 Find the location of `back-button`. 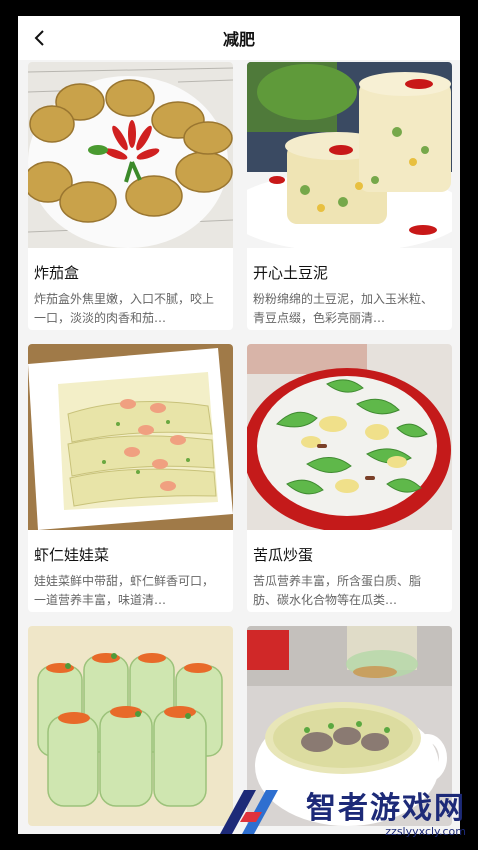

back-button is located at coordinates (40, 38).